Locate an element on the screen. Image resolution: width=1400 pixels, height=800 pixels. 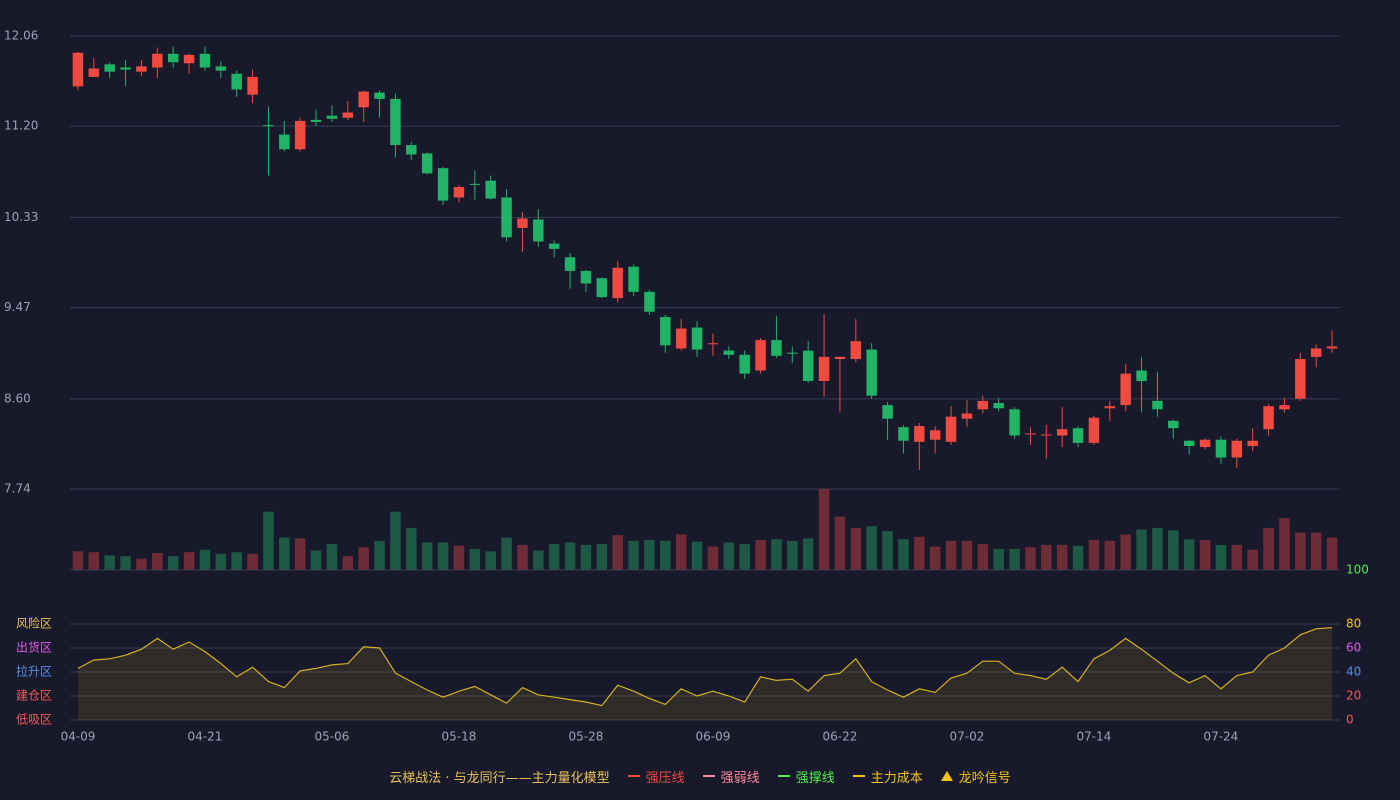
legend-item-strong-pressure: 强压线 is located at coordinates (656, 776).